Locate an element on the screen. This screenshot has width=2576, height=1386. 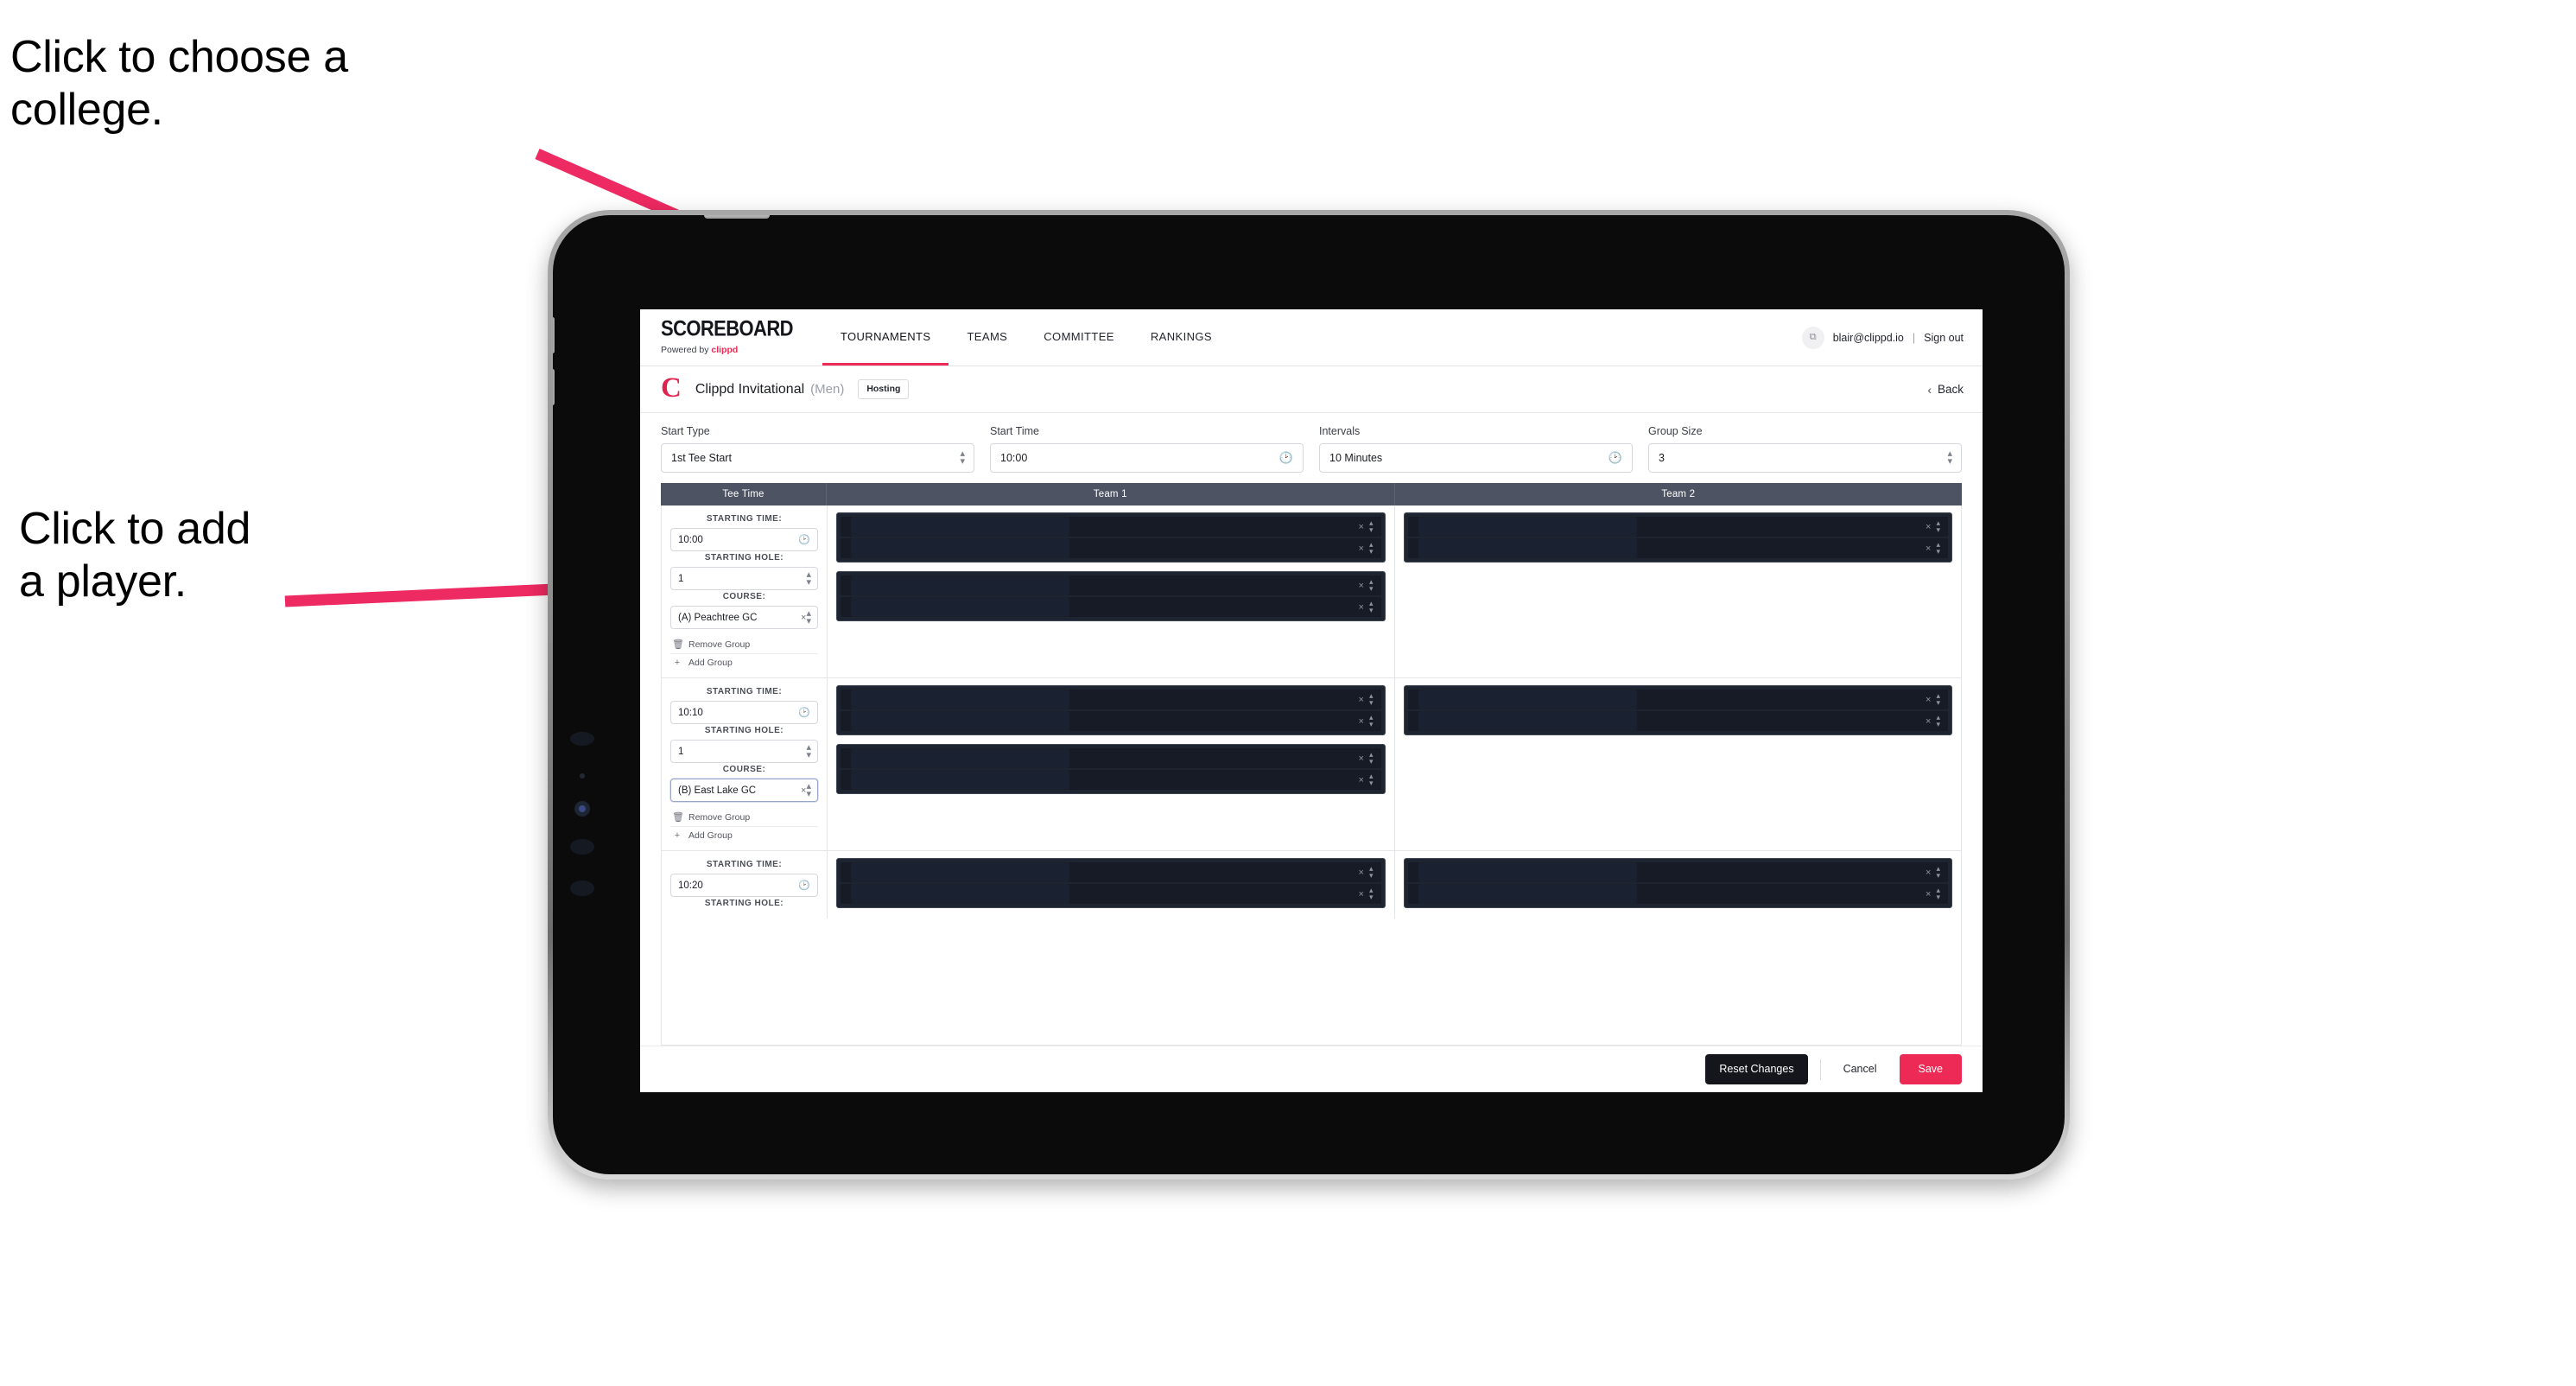
start-time-input: 10:00 🕑 is located at coordinates (1147, 458).